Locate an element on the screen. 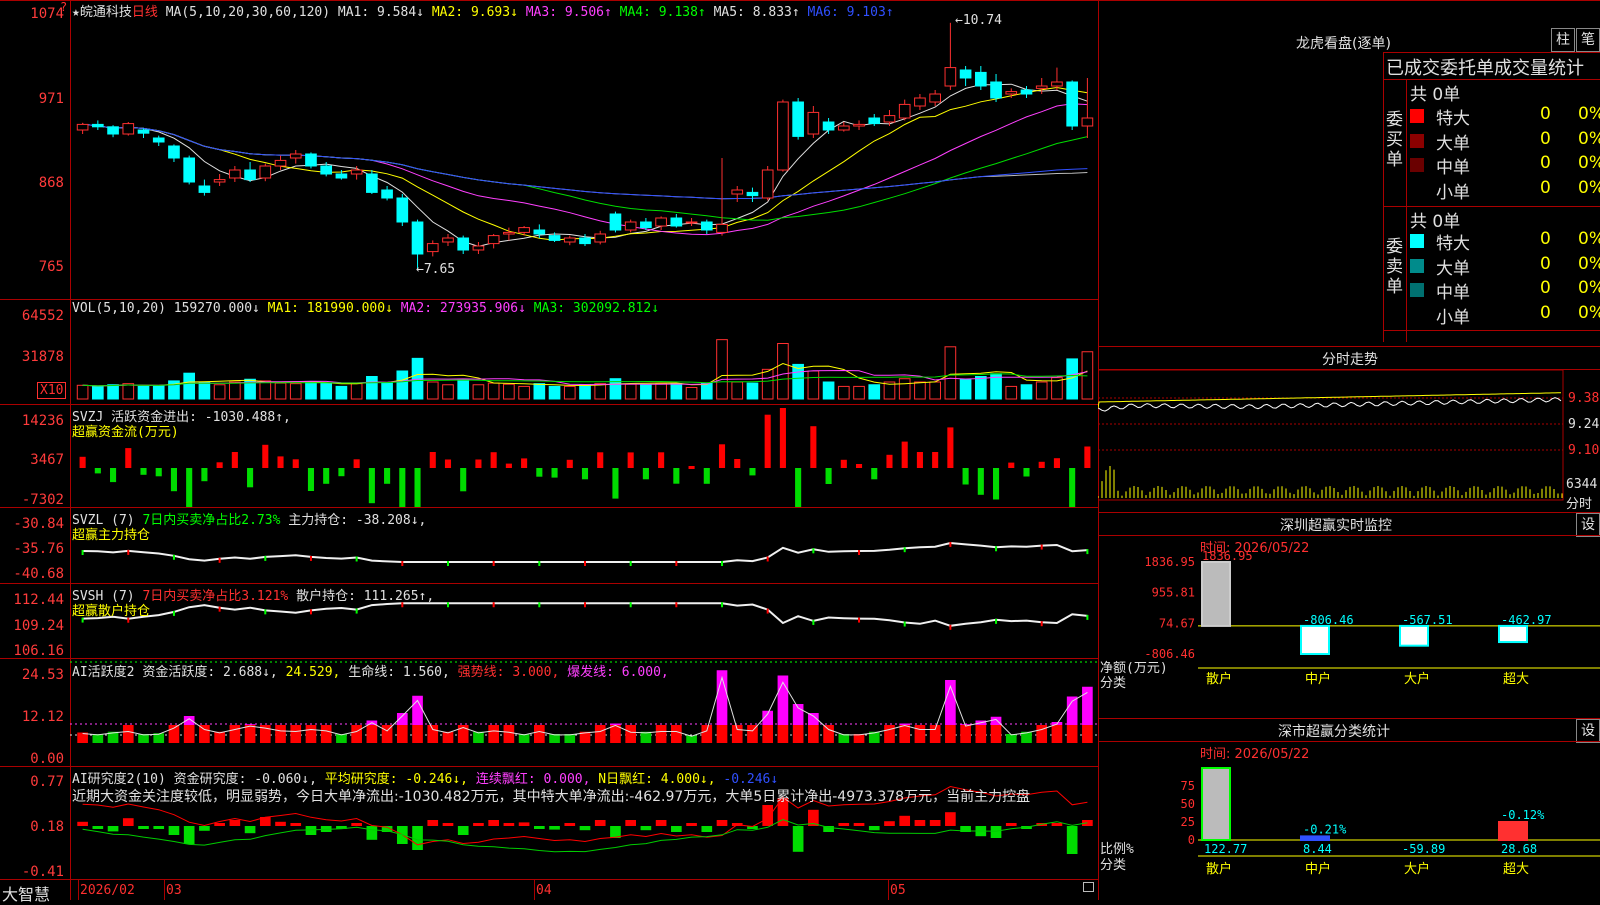 Image resolution: width=1600 pixels, height=905 pixels. bar-view-button: 柱 is located at coordinates (1563, 40).